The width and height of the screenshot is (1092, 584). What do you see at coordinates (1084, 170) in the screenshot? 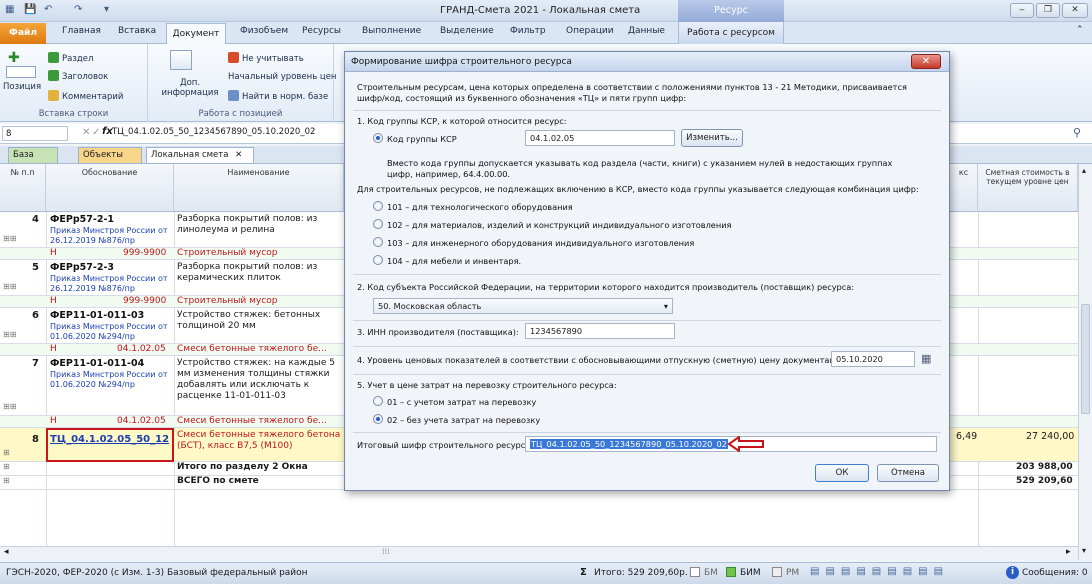
I see `scroll-up-icon: ▴` at bounding box center [1084, 170].